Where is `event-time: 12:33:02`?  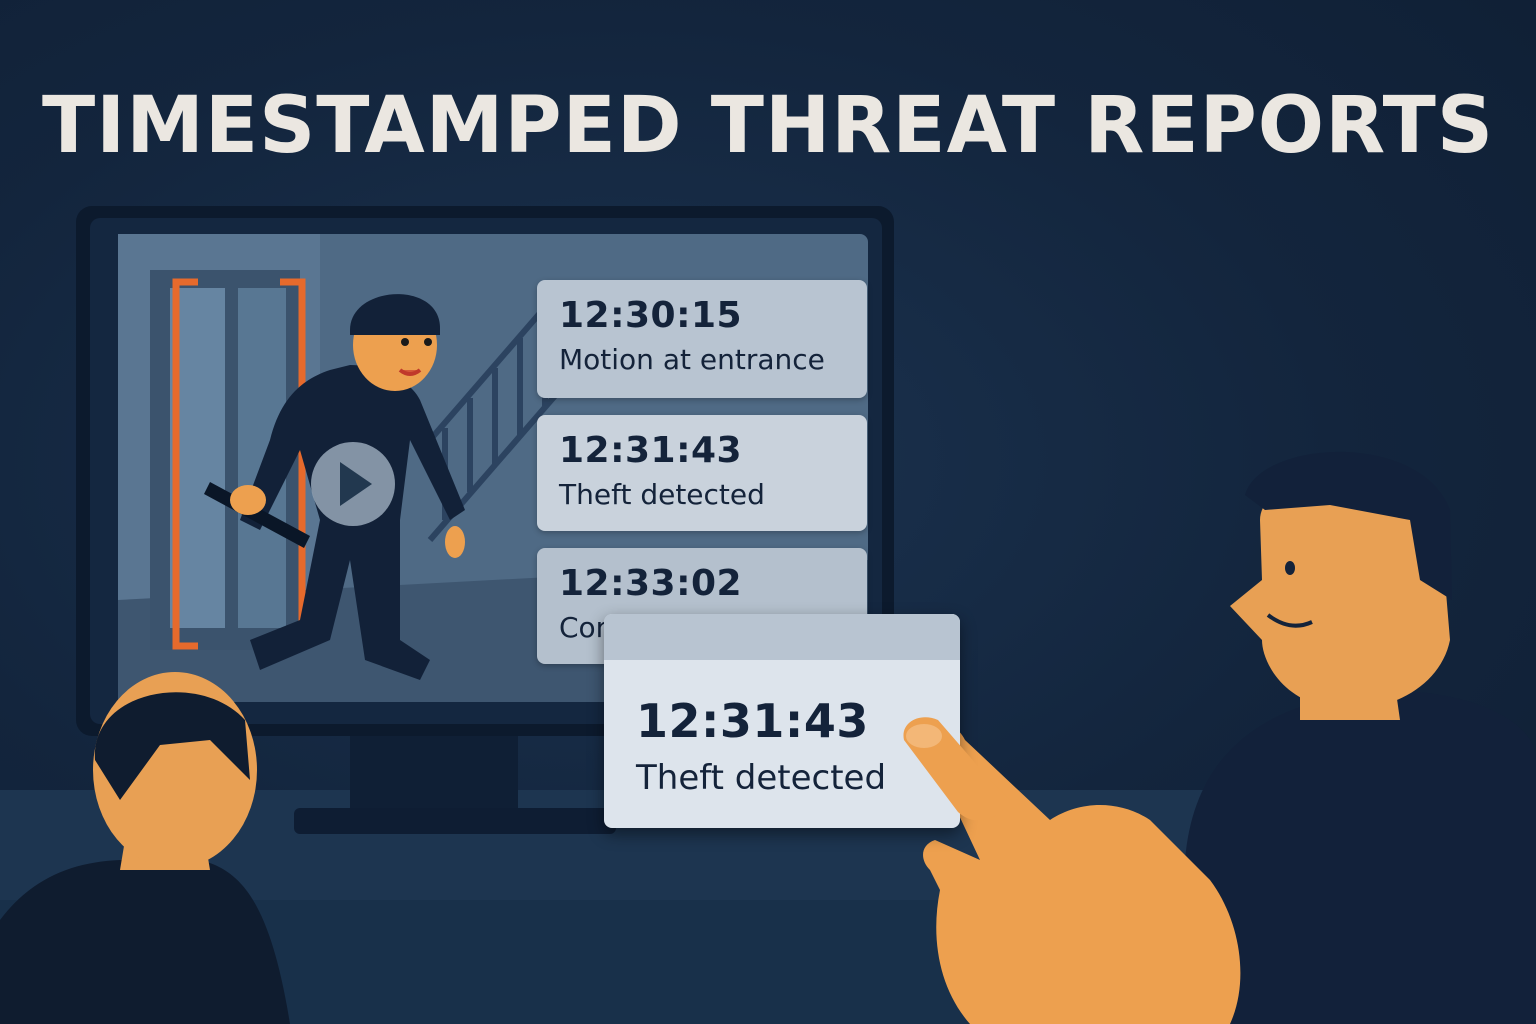
event-time: 12:33:02 is located at coordinates (651, 583).